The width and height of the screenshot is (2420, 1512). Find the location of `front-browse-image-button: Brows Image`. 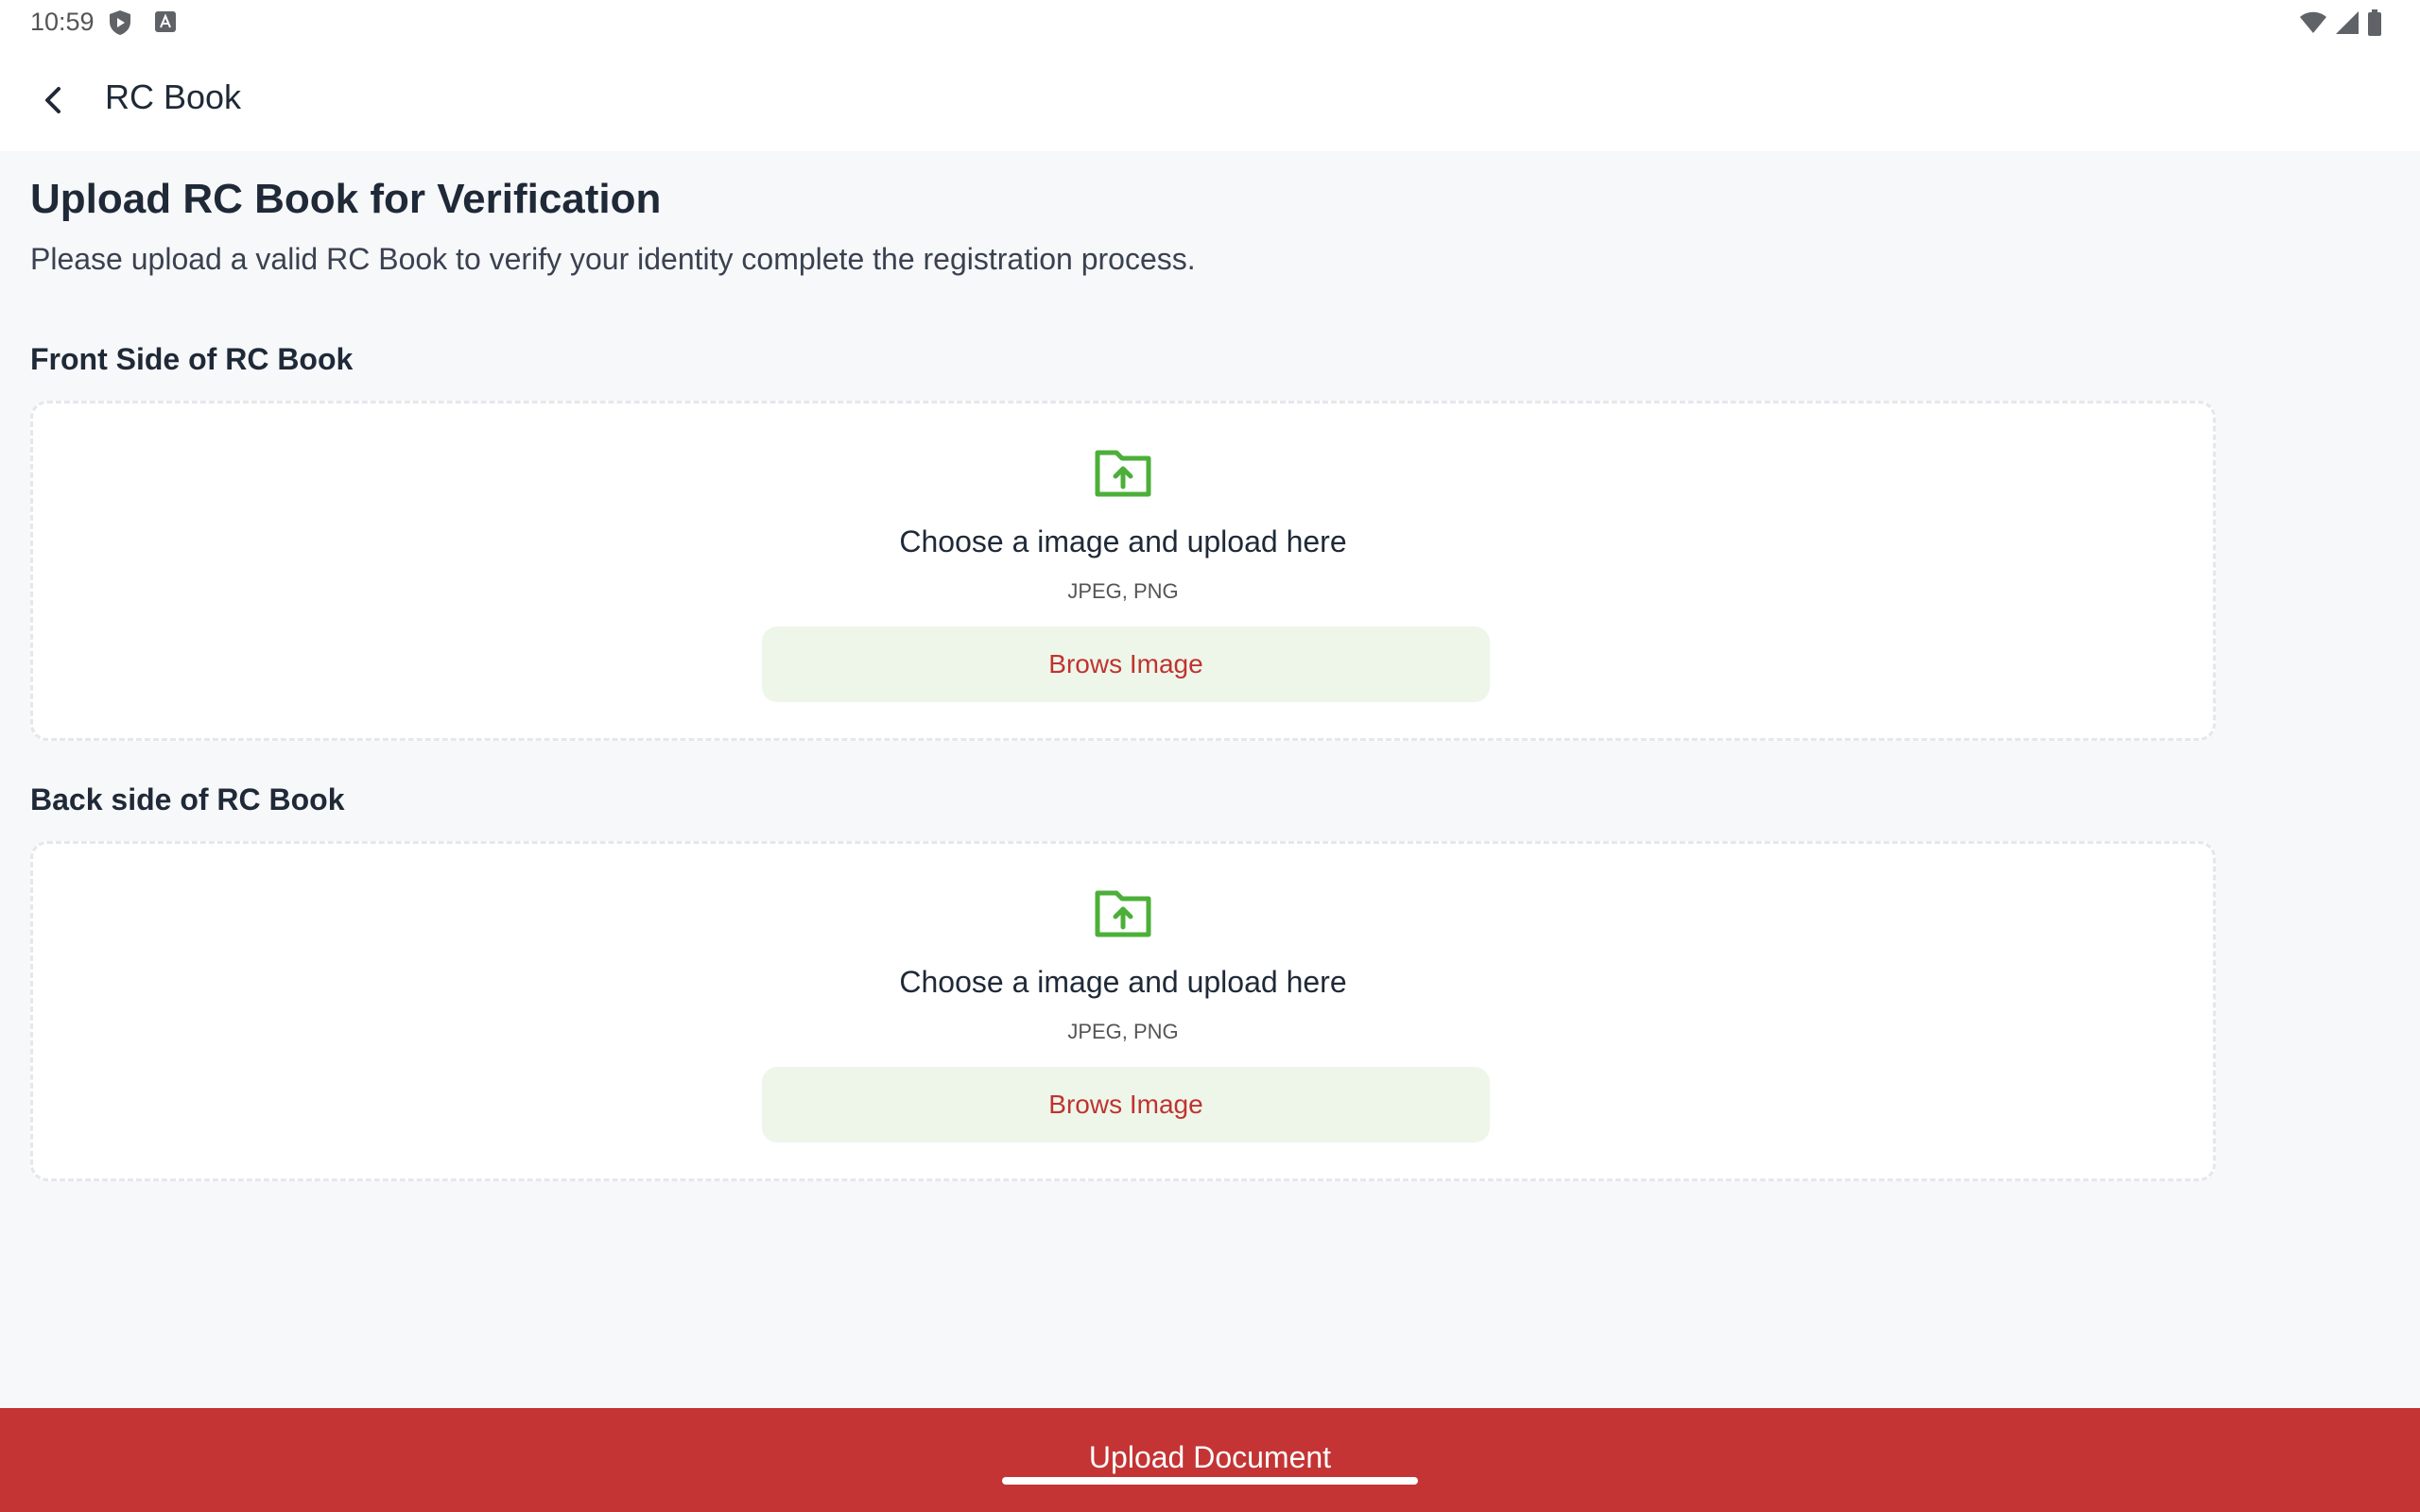

front-browse-image-button: Brows Image is located at coordinates (1126, 664).